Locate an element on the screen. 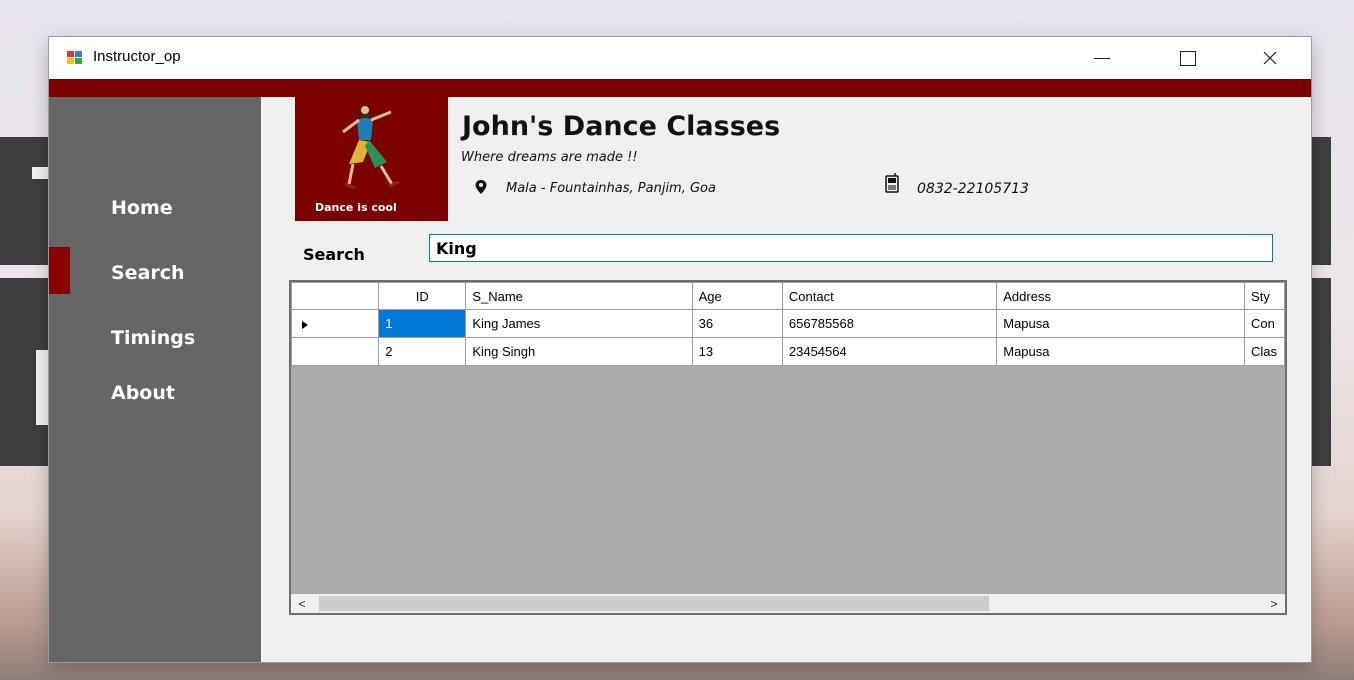  sidebar-item-label: Timings is located at coordinates (153, 338).